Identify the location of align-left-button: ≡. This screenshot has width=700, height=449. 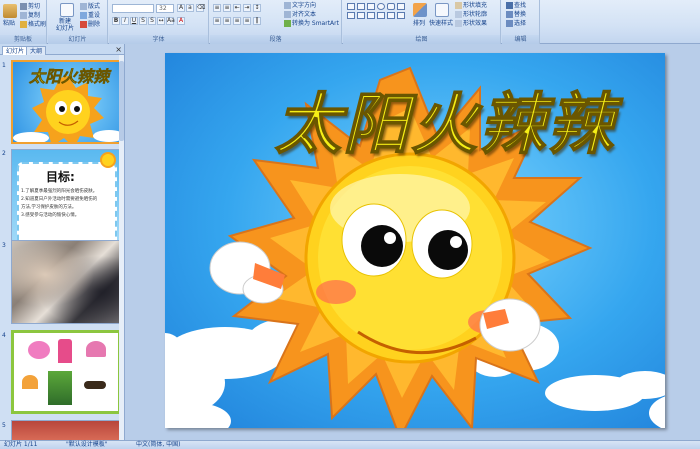
(217, 21).